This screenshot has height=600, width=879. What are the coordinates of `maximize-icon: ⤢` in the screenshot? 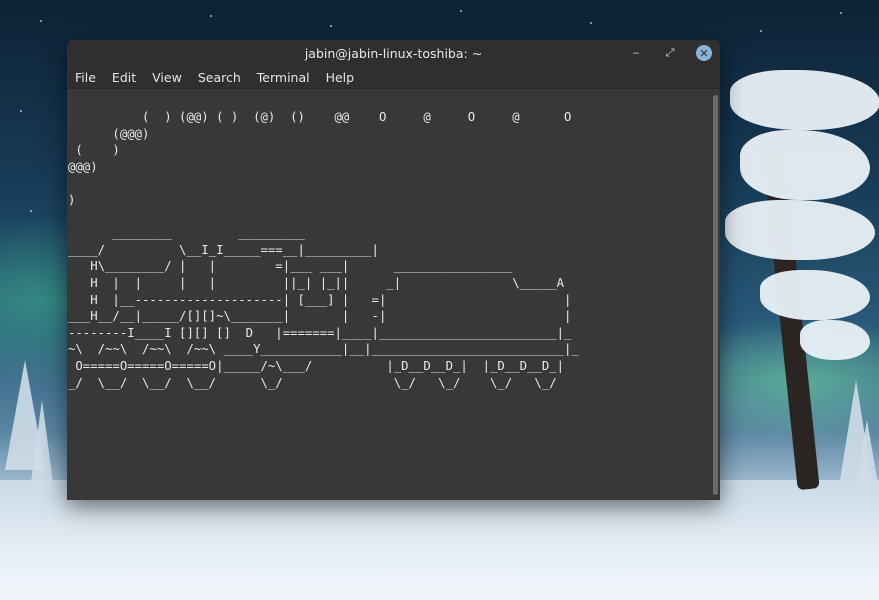 It's located at (670, 53).